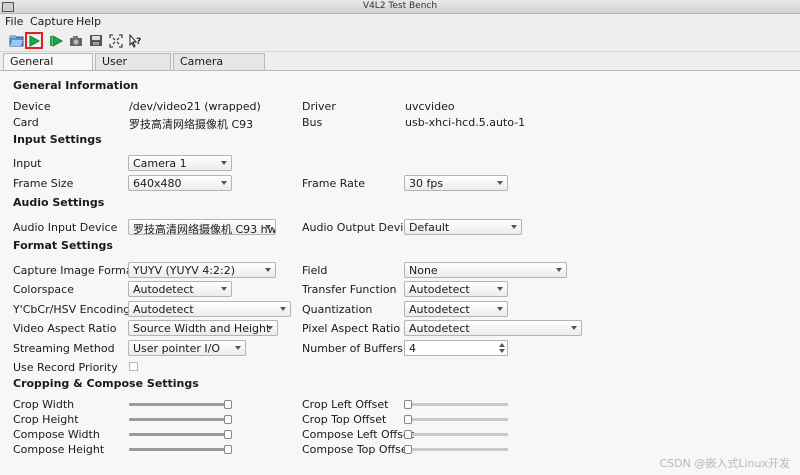 This screenshot has height=475, width=800. I want to click on open-icon, so click(17, 40).